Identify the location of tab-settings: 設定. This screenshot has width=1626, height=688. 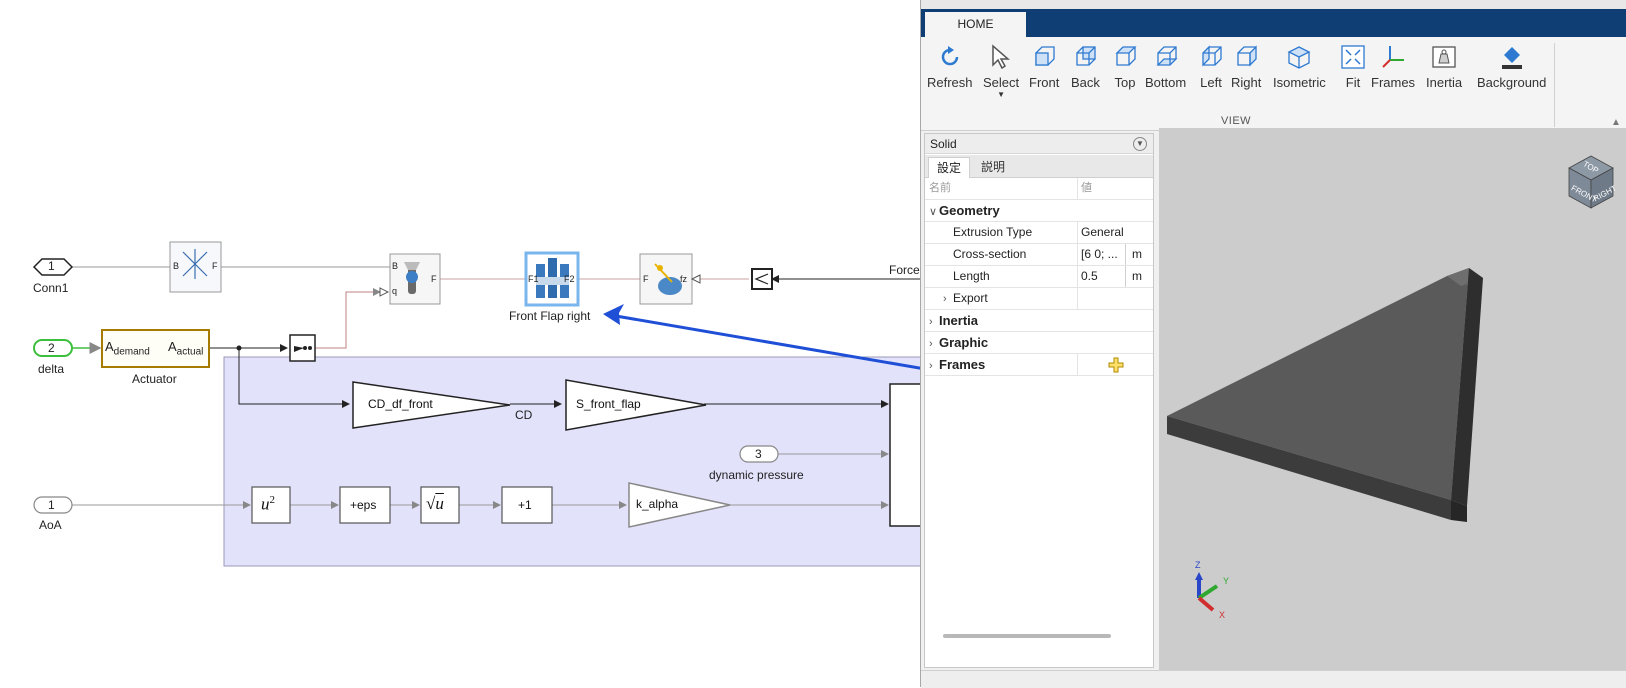
(949, 167).